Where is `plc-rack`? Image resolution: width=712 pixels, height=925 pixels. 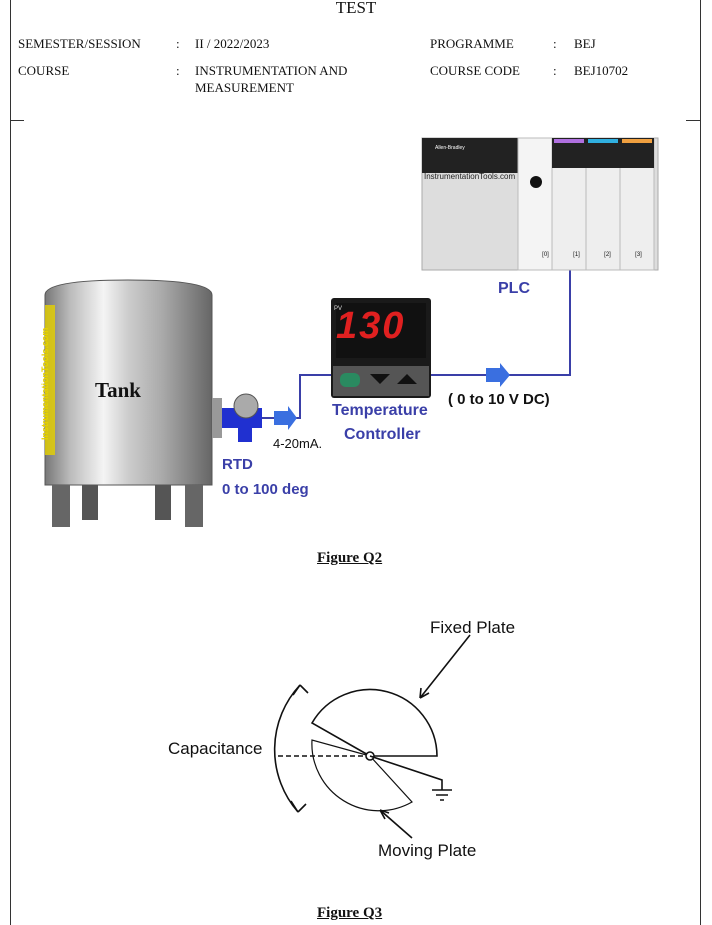
plc-rack is located at coordinates (540, 204).